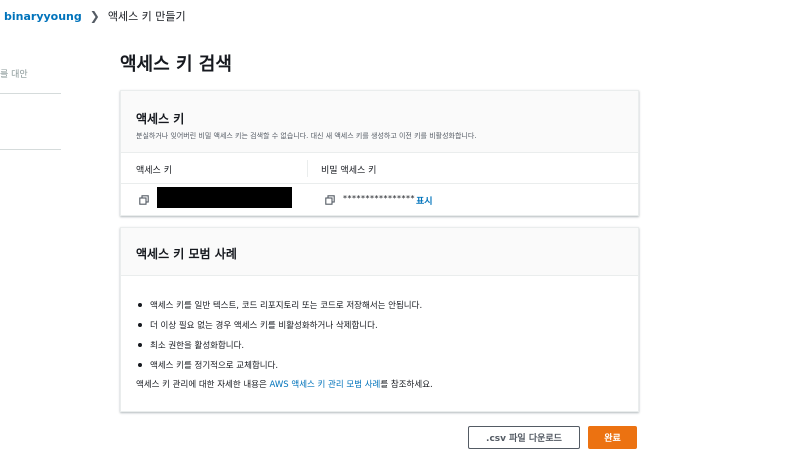  I want to click on breadcrumb-current: 액세스 키 만들기, so click(146, 16).